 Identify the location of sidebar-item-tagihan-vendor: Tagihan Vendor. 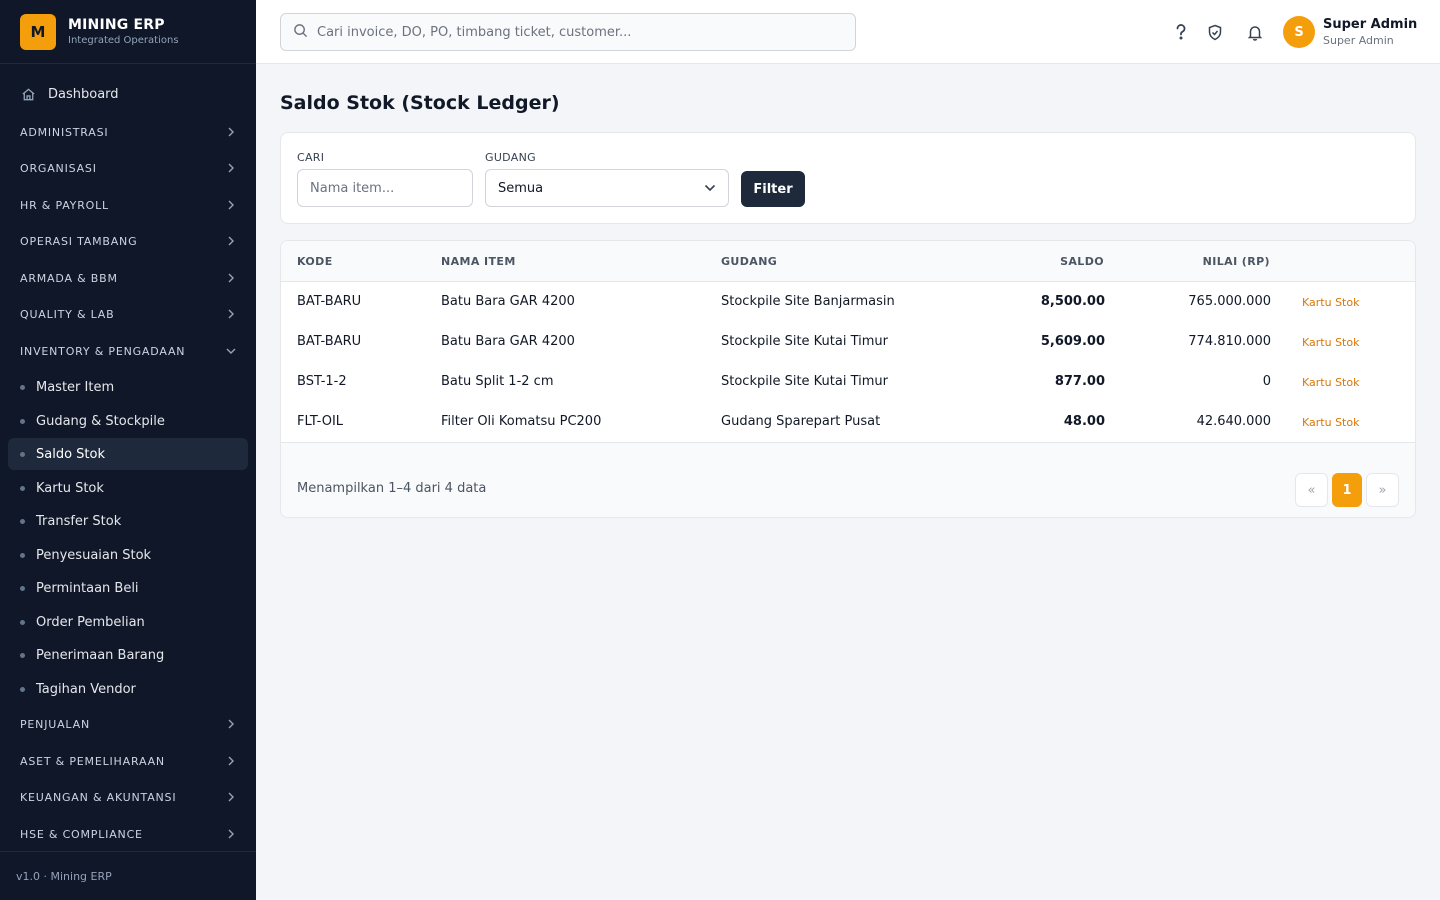
(128, 689).